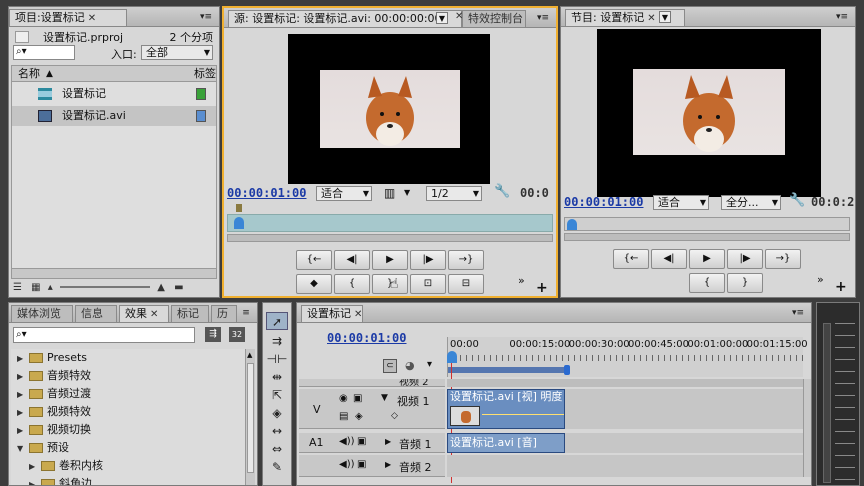 This screenshot has width=864, height=486. I want to click on bin-icon: ▬, so click(178, 287).